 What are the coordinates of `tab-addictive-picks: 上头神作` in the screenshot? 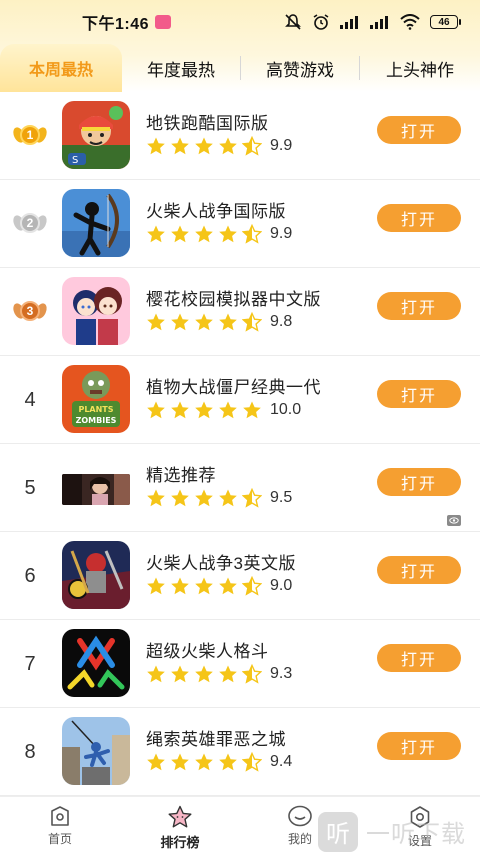 It's located at (420, 68).